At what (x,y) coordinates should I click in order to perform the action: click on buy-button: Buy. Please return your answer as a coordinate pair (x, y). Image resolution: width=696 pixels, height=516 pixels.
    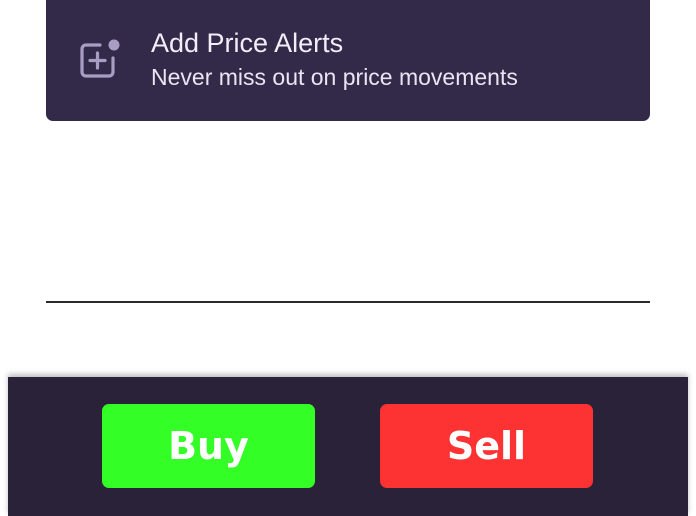
    Looking at the image, I should click on (208, 446).